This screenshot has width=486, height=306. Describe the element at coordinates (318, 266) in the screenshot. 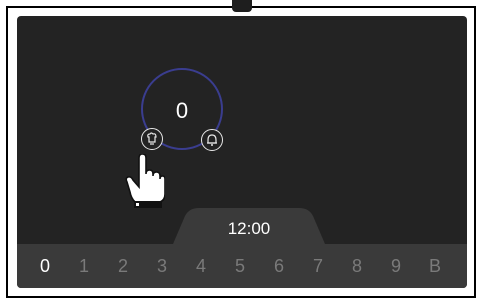

I see `number-7: 7` at that location.